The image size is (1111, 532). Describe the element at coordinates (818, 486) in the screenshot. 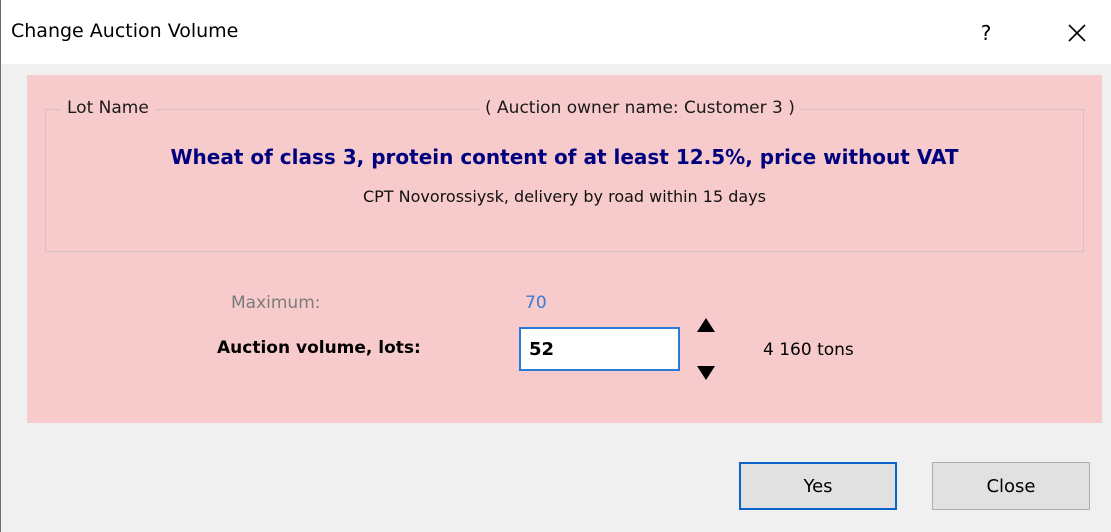

I see `yes-button: Yes` at that location.